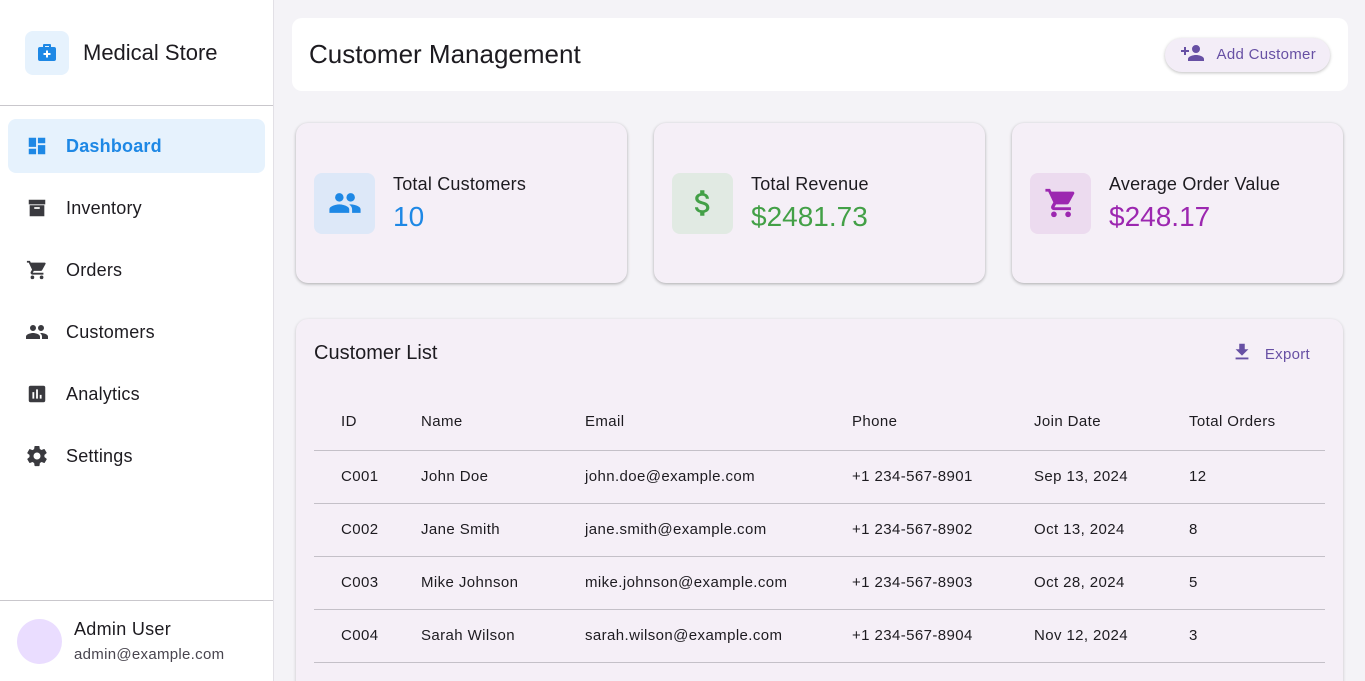 This screenshot has width=1365, height=681. Describe the element at coordinates (445, 54) in the screenshot. I see `page-title: Customer Management` at that location.